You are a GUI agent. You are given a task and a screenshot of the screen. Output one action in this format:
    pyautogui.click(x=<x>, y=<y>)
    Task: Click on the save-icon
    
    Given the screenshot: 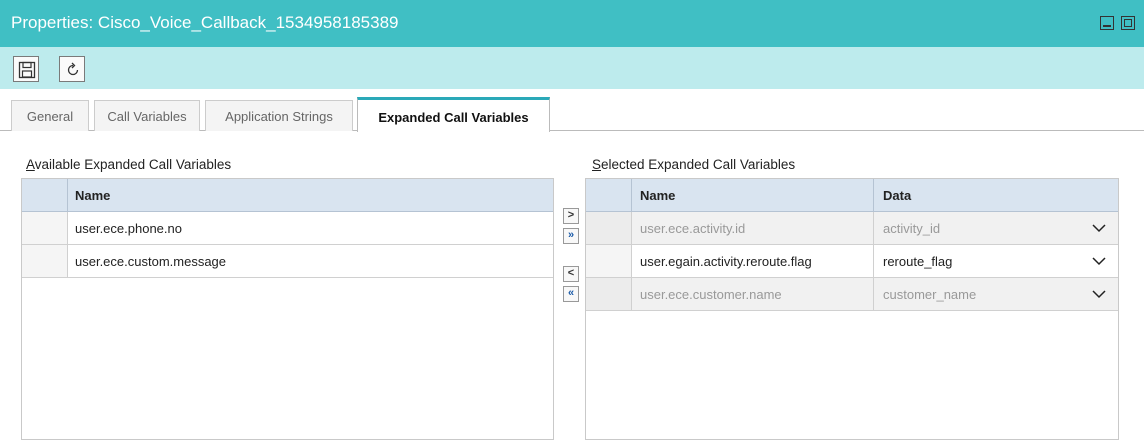 What is the action you would take?
    pyautogui.click(x=27, y=70)
    